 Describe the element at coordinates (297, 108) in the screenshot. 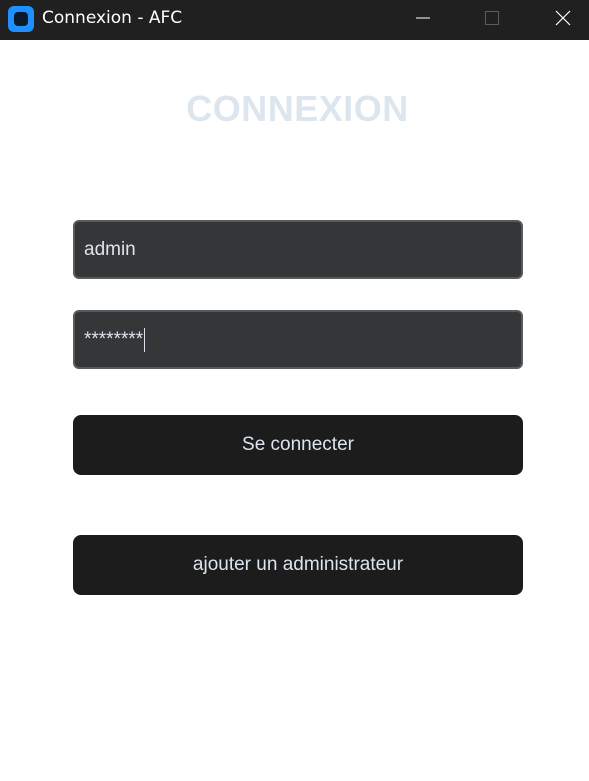

I see `page-title: CONNEXION` at that location.